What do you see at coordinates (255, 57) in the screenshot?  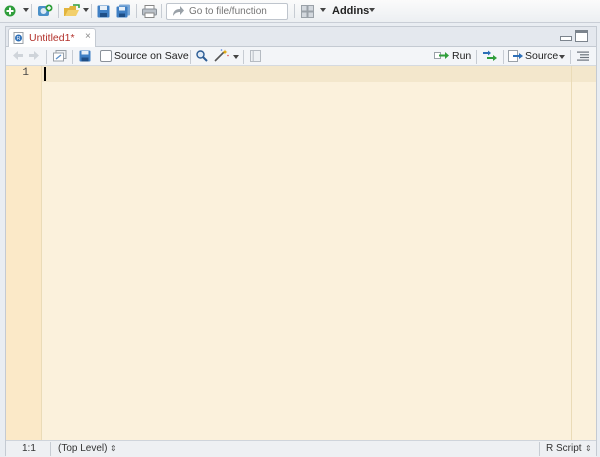 I see `compile-report-icon` at bounding box center [255, 57].